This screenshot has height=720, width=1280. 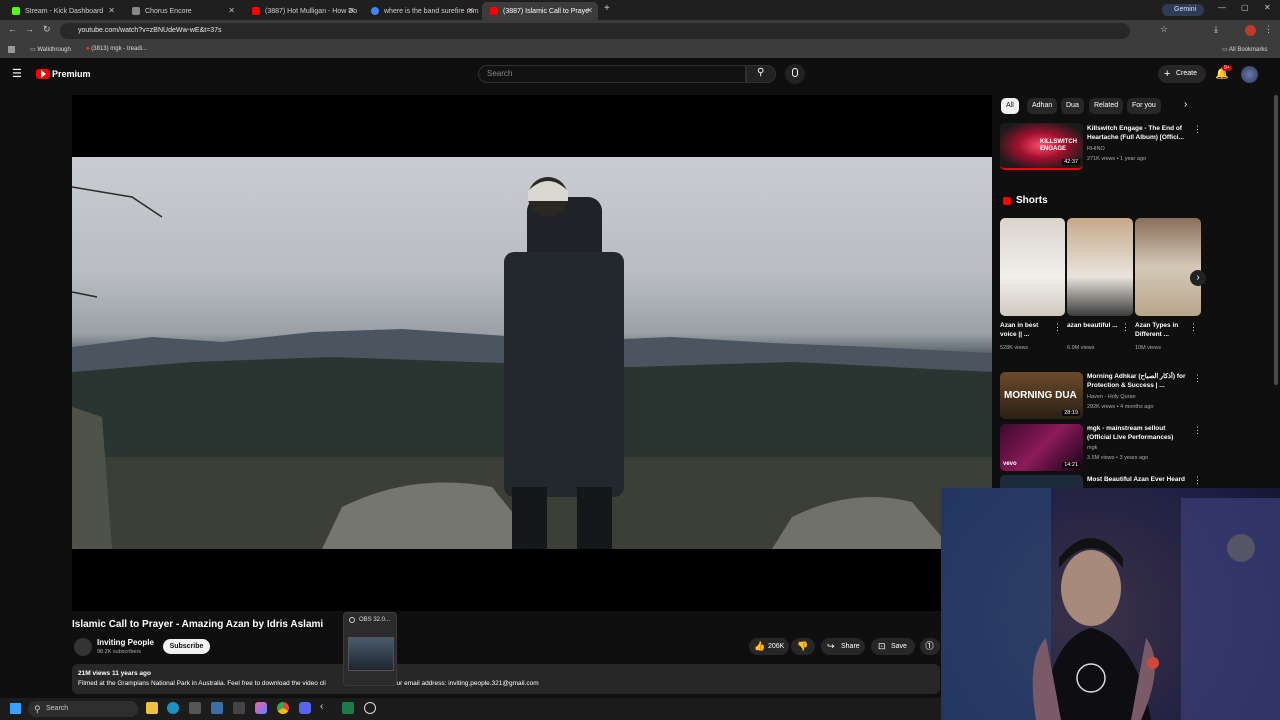 I want to click on video-thumbnail, so click(x=1041, y=481).